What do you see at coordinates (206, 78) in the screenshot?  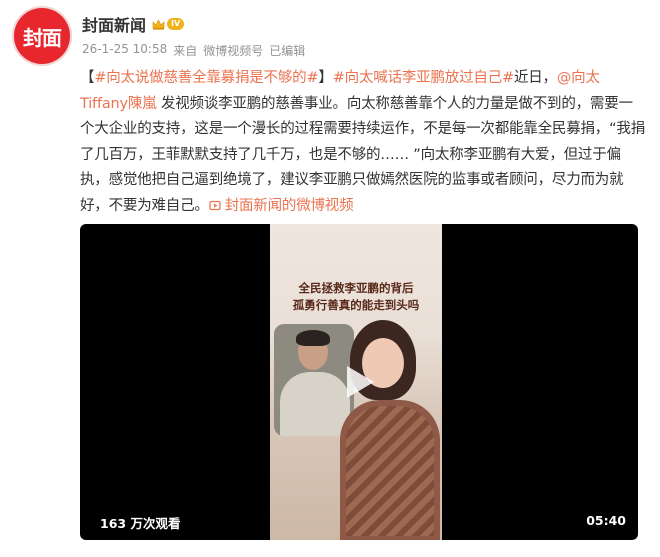 I see `hashtag-link: #向太说做慈善全靠募捐是不够的#` at bounding box center [206, 78].